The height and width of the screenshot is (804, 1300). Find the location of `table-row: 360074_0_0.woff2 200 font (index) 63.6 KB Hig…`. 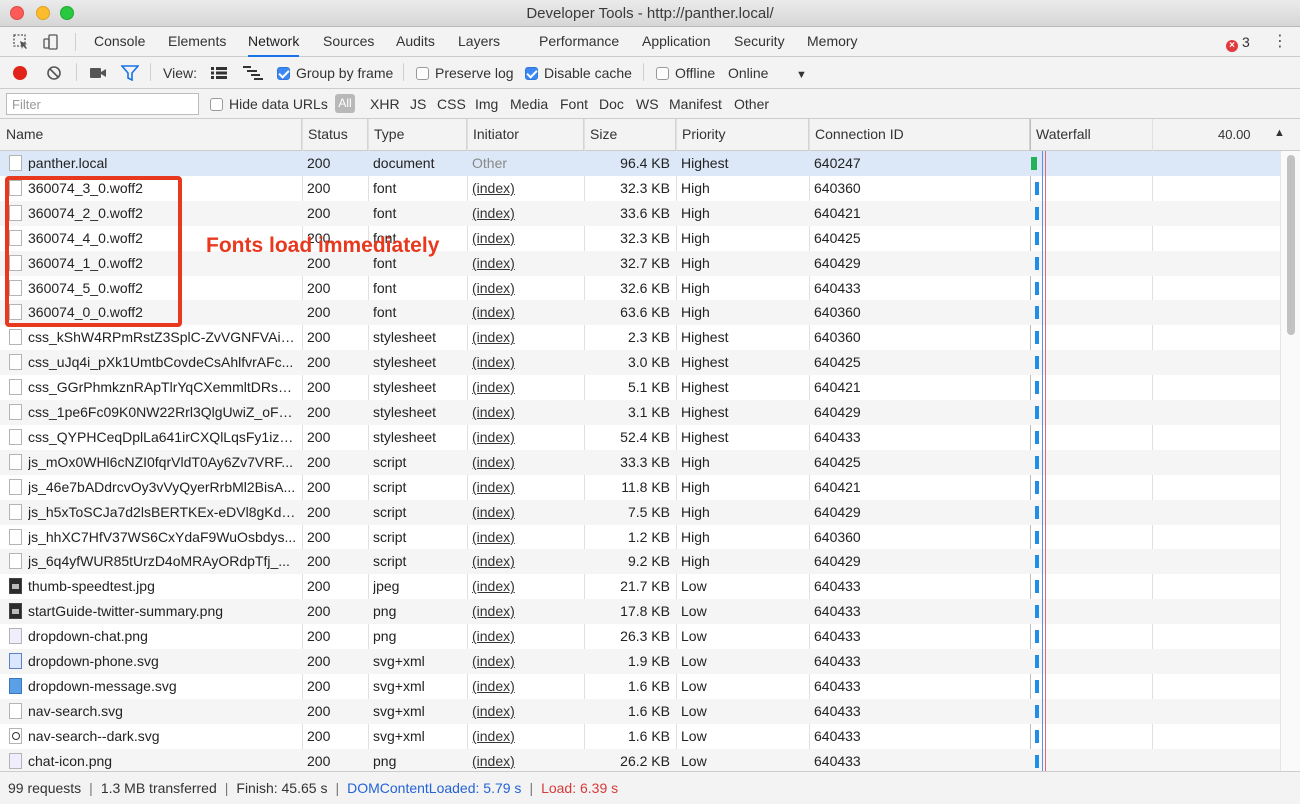

table-row: 360074_0_0.woff2 200 font (index) 63.6 KB Hig… is located at coordinates (640, 313).